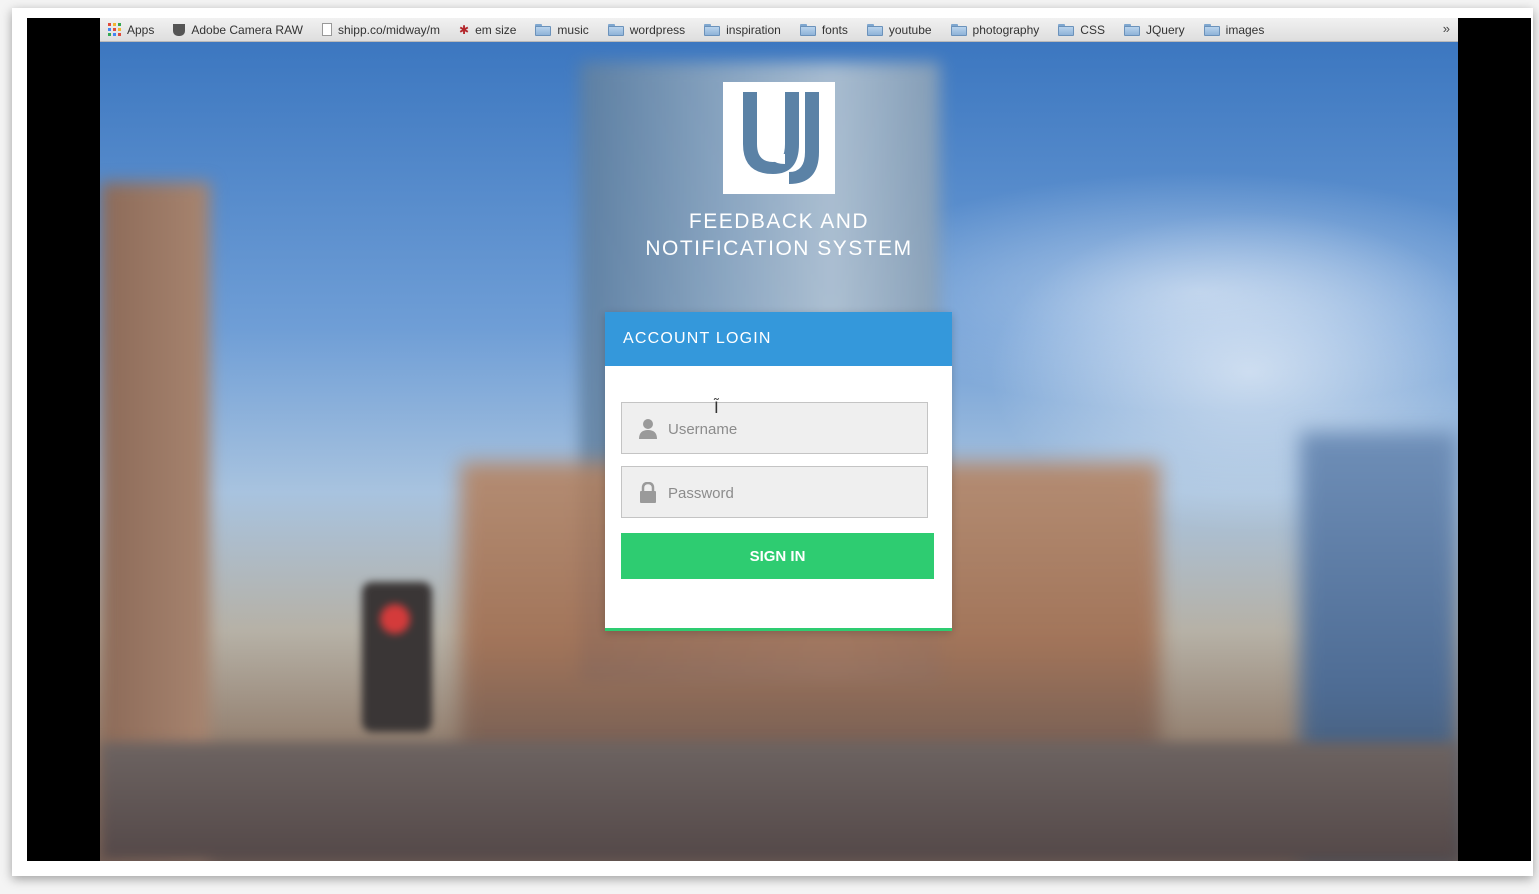  I want to click on password-field, so click(774, 492).